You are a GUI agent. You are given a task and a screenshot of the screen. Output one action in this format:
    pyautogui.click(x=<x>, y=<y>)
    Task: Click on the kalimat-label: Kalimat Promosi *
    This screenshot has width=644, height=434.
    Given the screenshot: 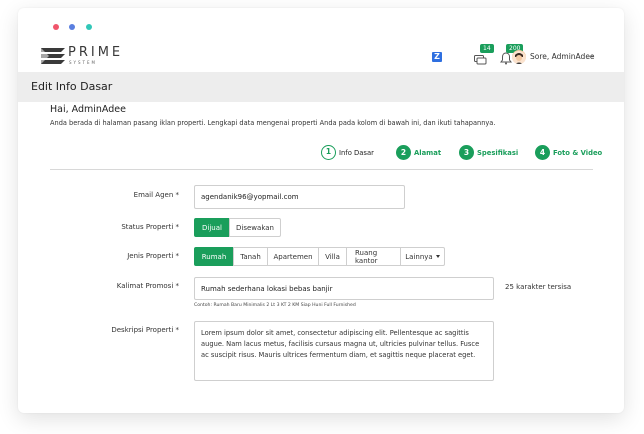 What is the action you would take?
    pyautogui.click(x=147, y=286)
    